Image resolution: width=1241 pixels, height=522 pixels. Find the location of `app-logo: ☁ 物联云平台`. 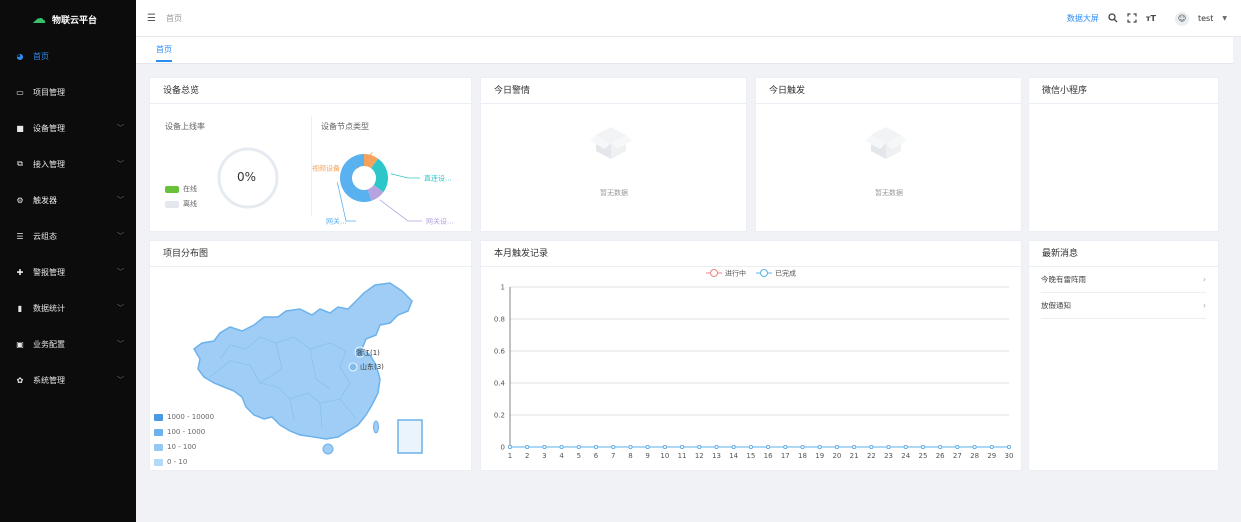

app-logo: ☁ 物联云平台 is located at coordinates (68, 19).